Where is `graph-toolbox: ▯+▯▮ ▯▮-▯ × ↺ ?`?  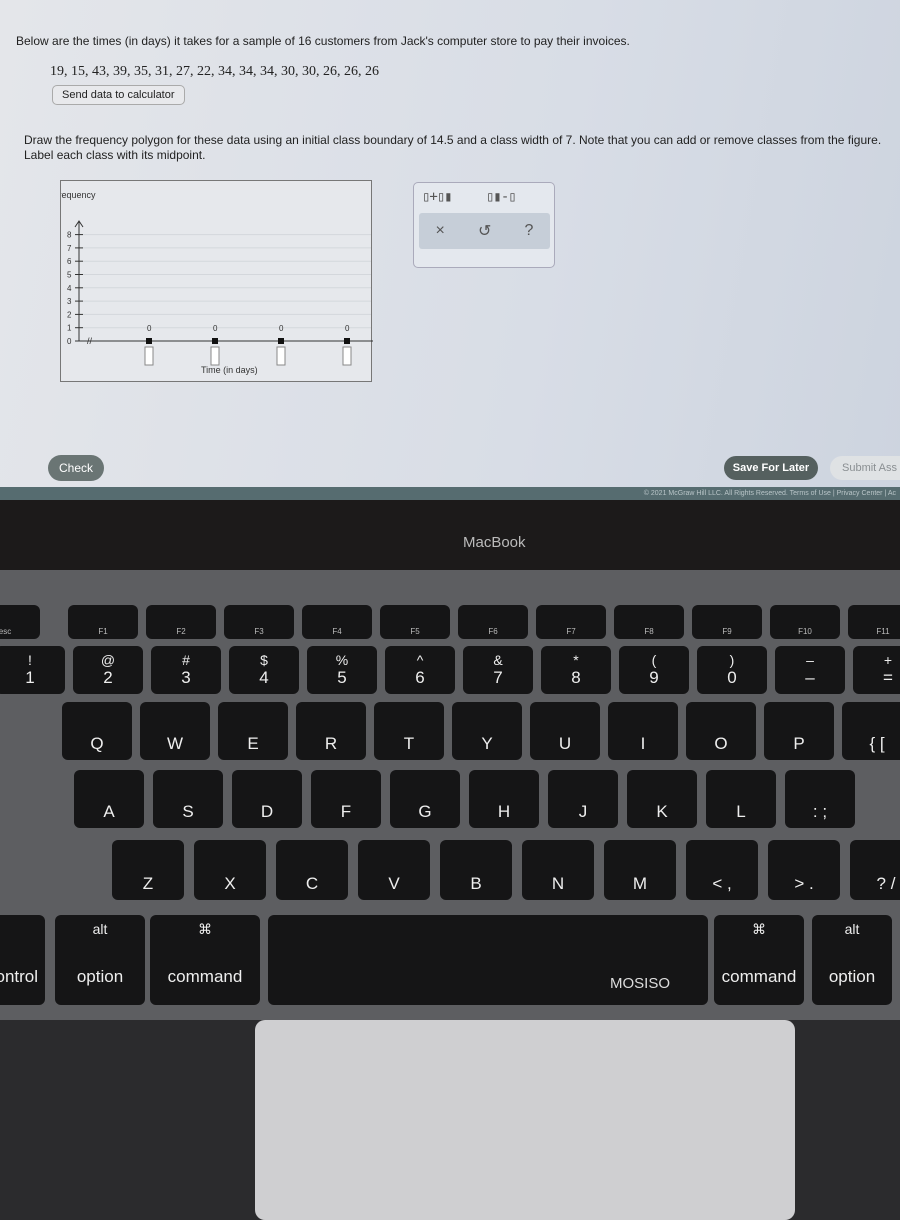 graph-toolbox: ▯+▯▮ ▯▮-▯ × ↺ ? is located at coordinates (484, 225).